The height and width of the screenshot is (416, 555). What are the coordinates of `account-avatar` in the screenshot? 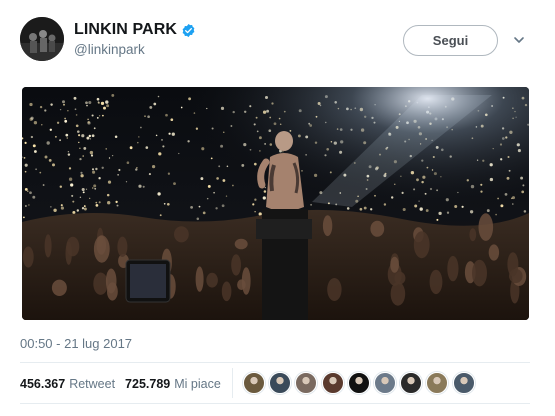 It's located at (42, 39).